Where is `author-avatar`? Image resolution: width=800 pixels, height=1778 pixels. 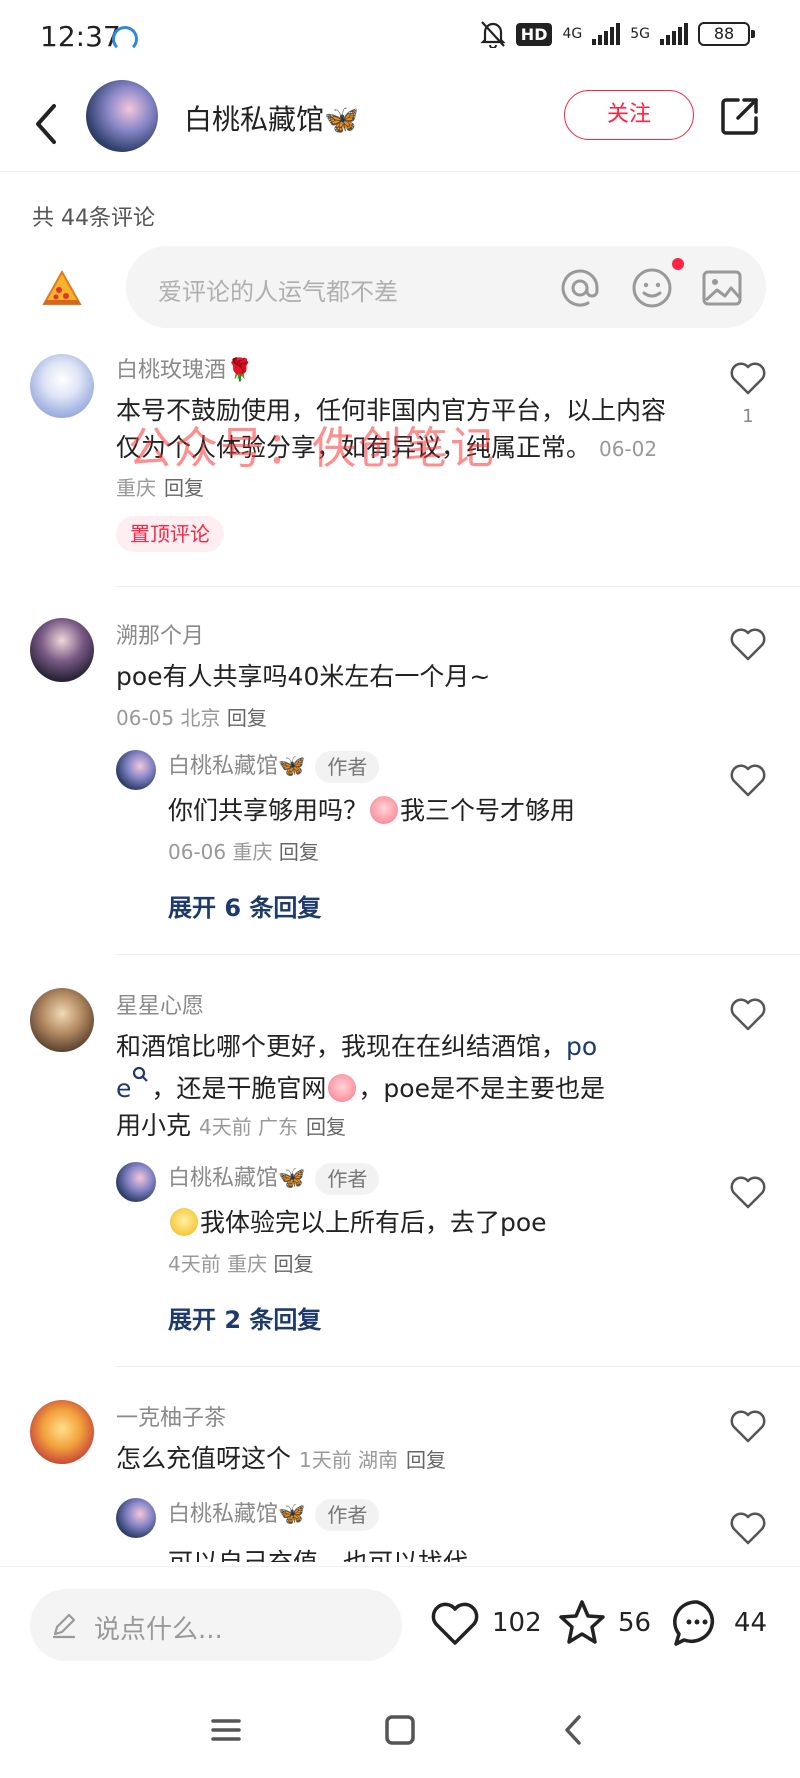 author-avatar is located at coordinates (122, 116).